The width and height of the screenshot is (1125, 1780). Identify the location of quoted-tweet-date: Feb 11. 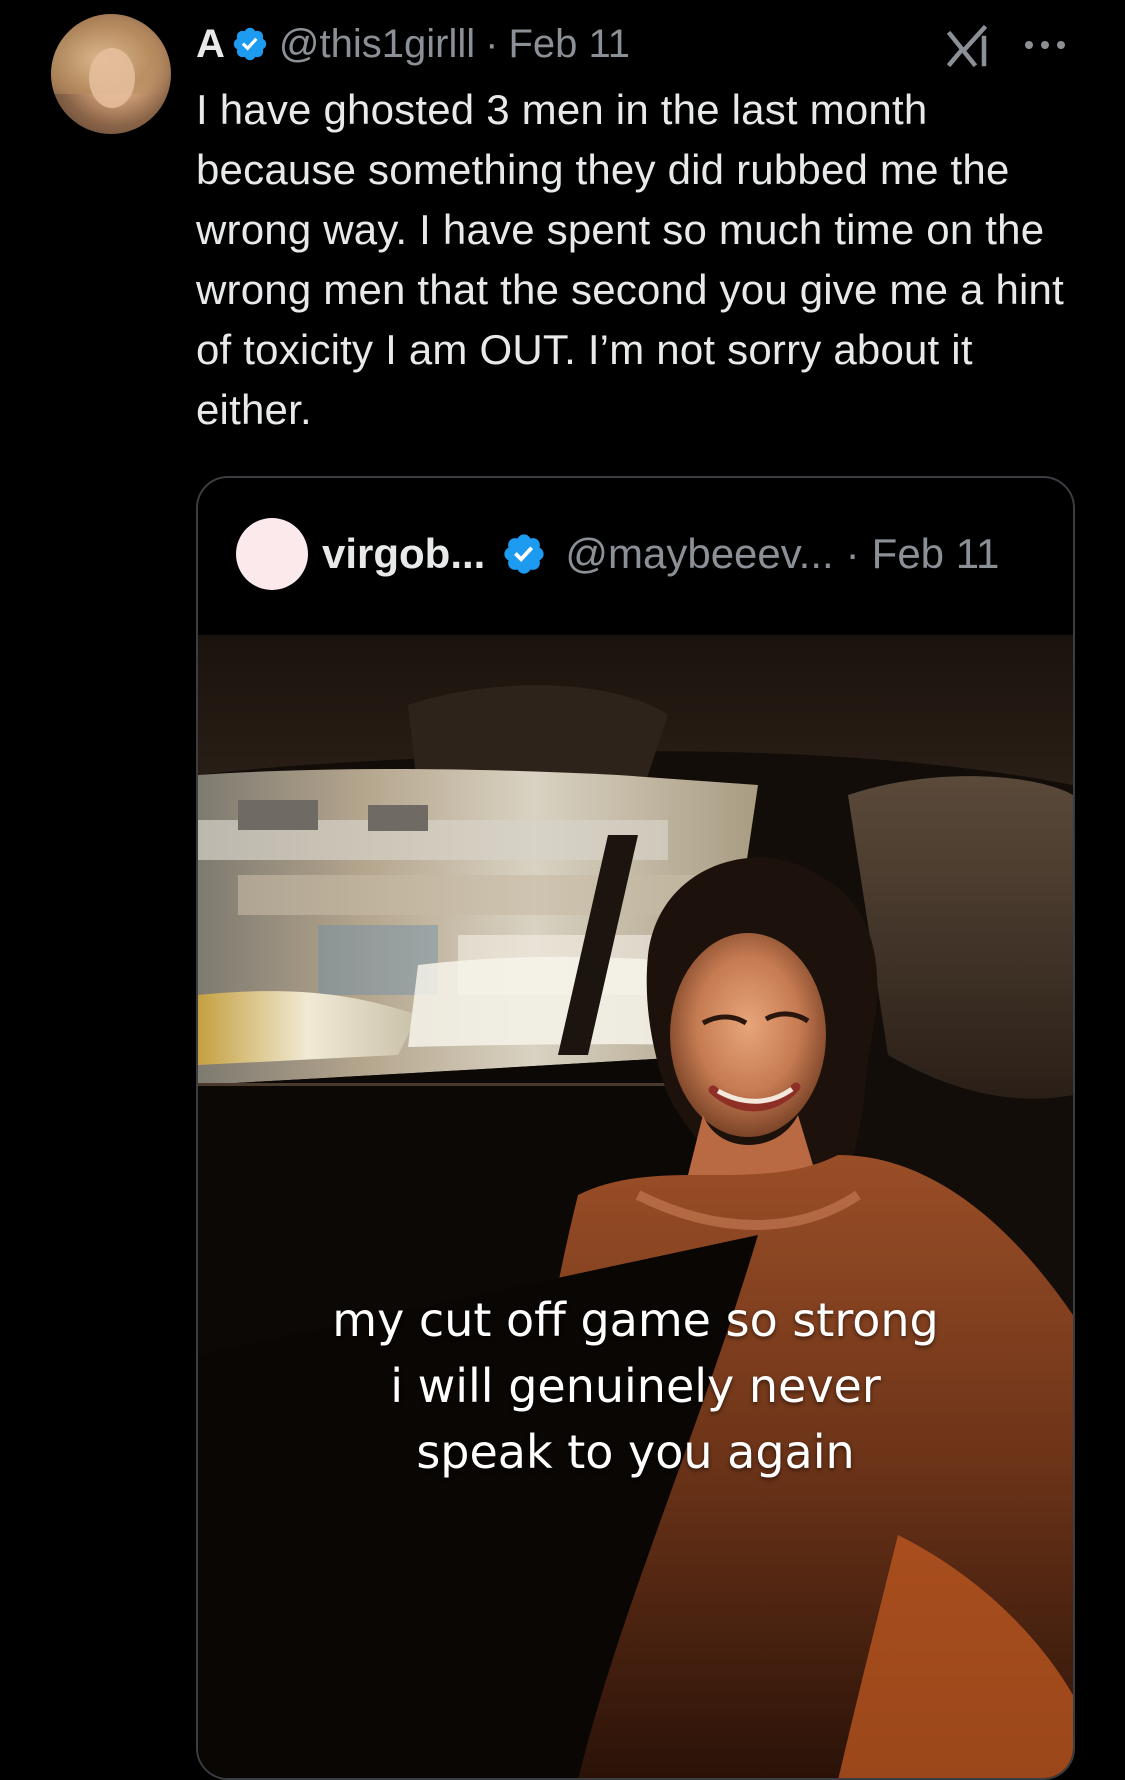
(936, 554).